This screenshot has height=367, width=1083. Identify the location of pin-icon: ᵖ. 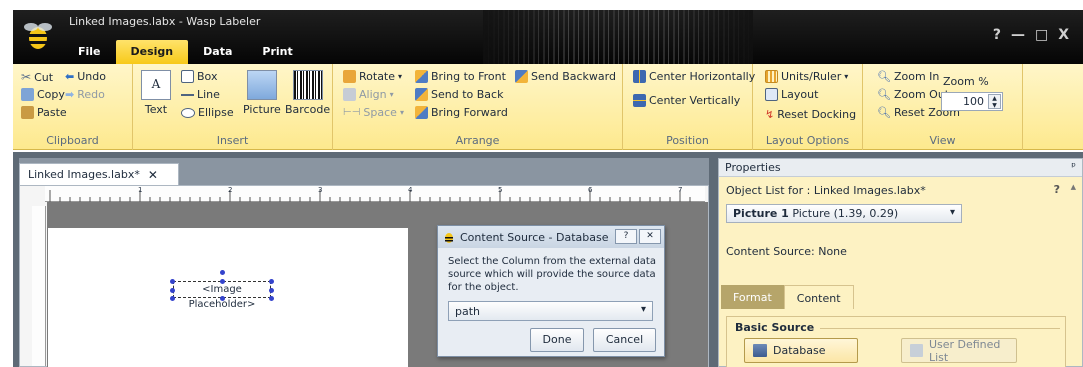
(1073, 166).